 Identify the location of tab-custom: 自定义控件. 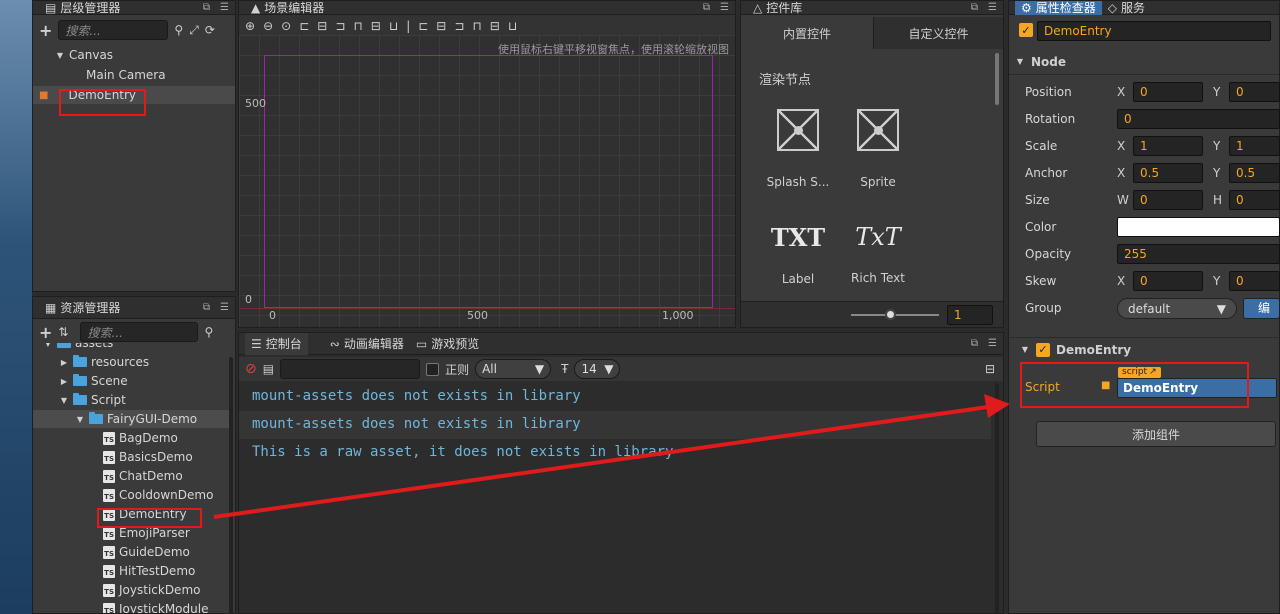
(938, 33).